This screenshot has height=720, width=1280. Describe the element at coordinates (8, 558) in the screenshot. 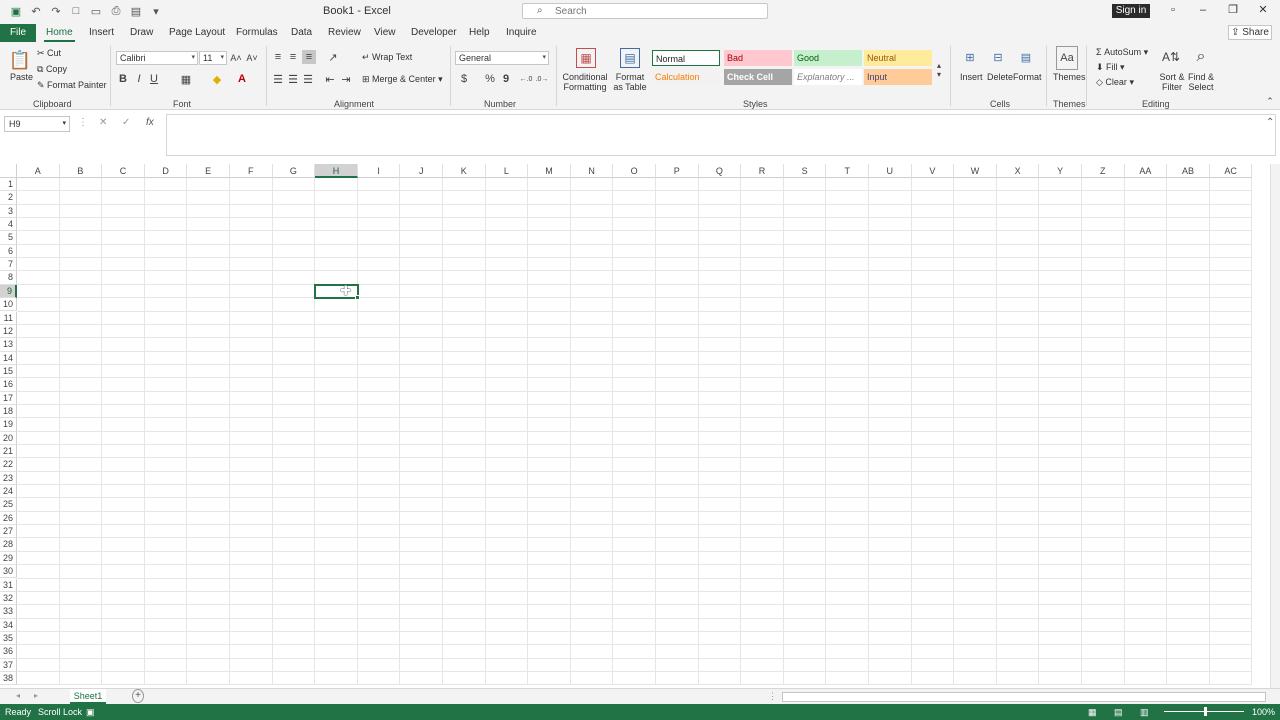

I see `row-header: 29` at that location.